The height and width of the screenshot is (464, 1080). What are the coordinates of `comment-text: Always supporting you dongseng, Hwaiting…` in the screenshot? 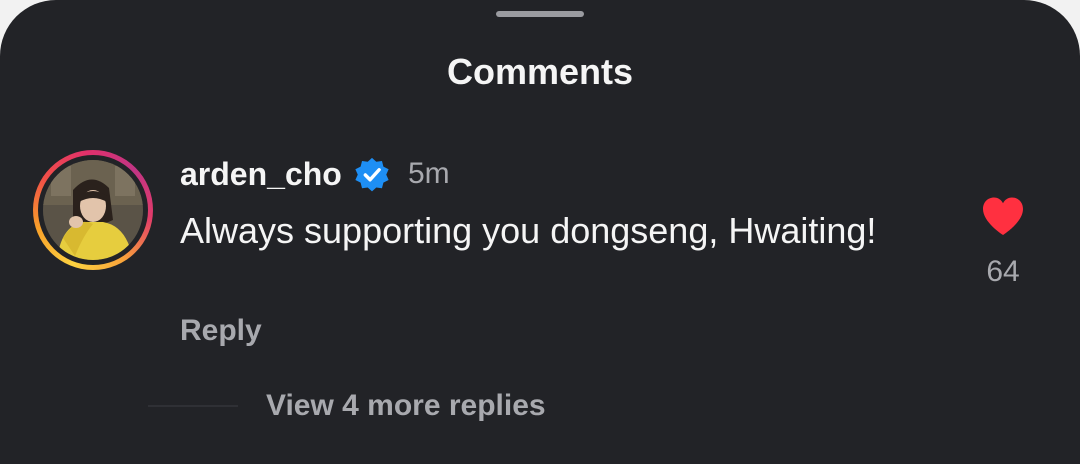 It's located at (528, 230).